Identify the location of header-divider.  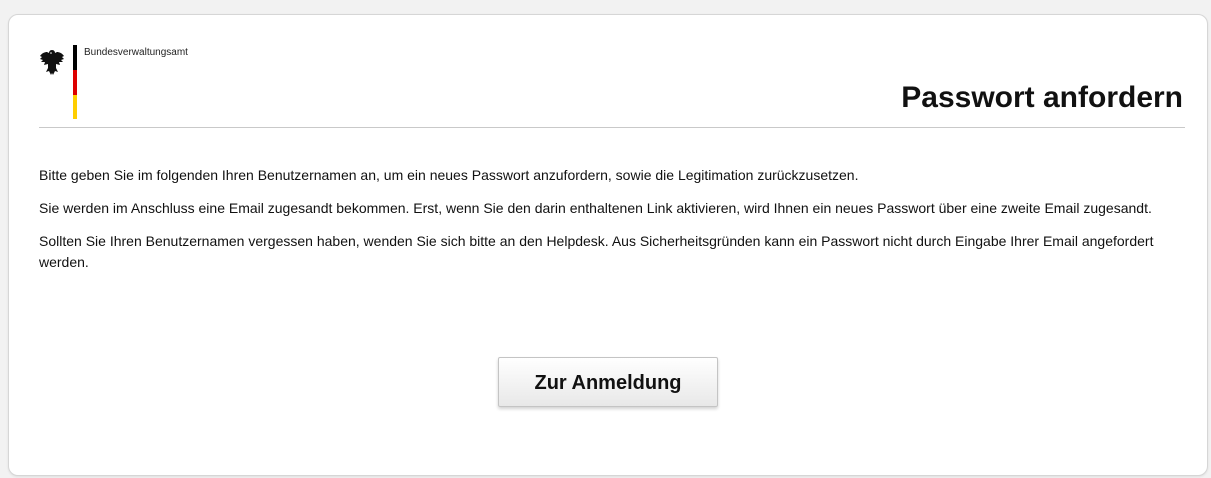
(612, 127).